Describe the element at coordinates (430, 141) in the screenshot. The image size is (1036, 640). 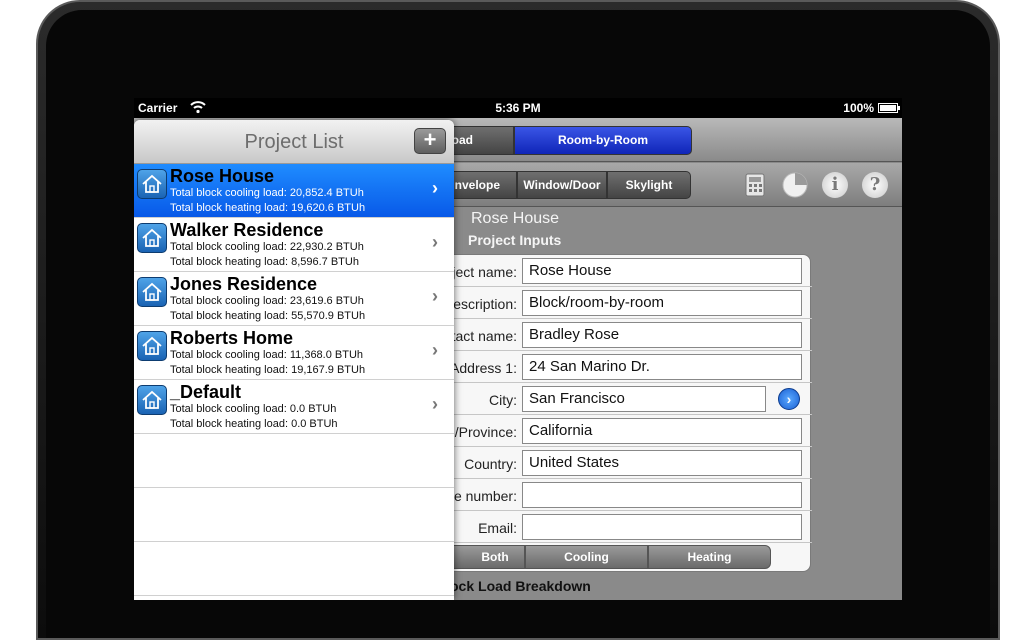
I see `add-project-button: +` at that location.